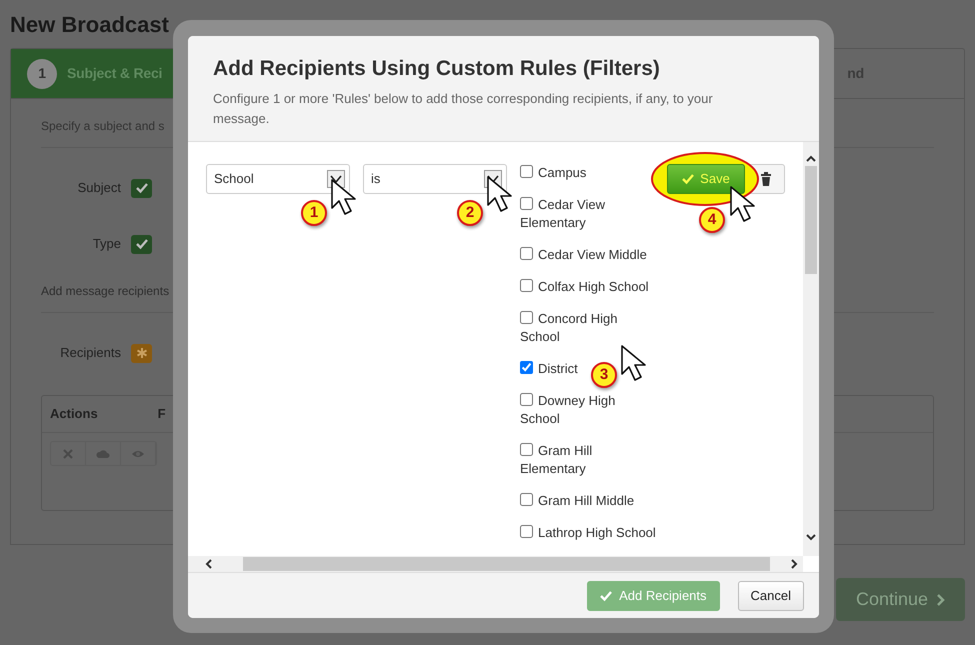  What do you see at coordinates (766, 179) in the screenshot?
I see `trash-icon` at bounding box center [766, 179].